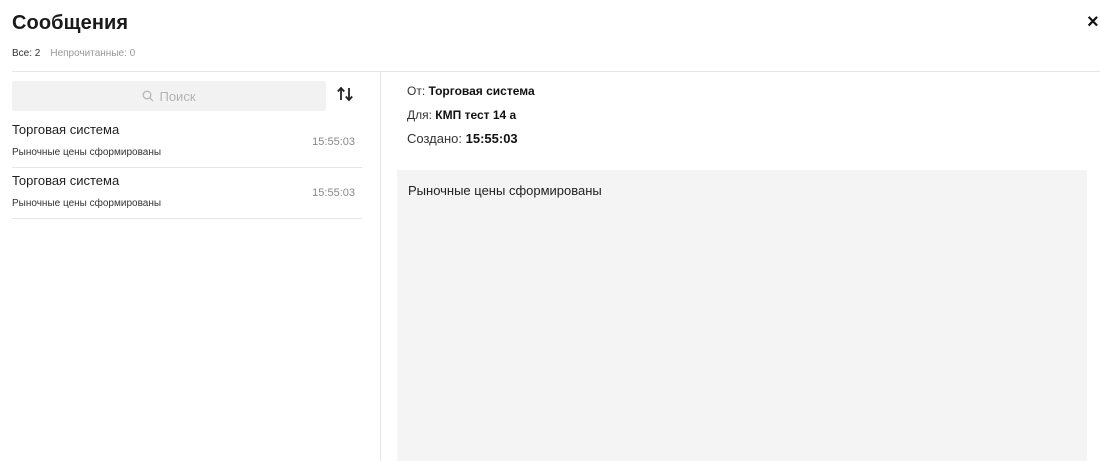 The image size is (1100, 461). I want to click on meta-created-value: 15:55:03, so click(491, 138).